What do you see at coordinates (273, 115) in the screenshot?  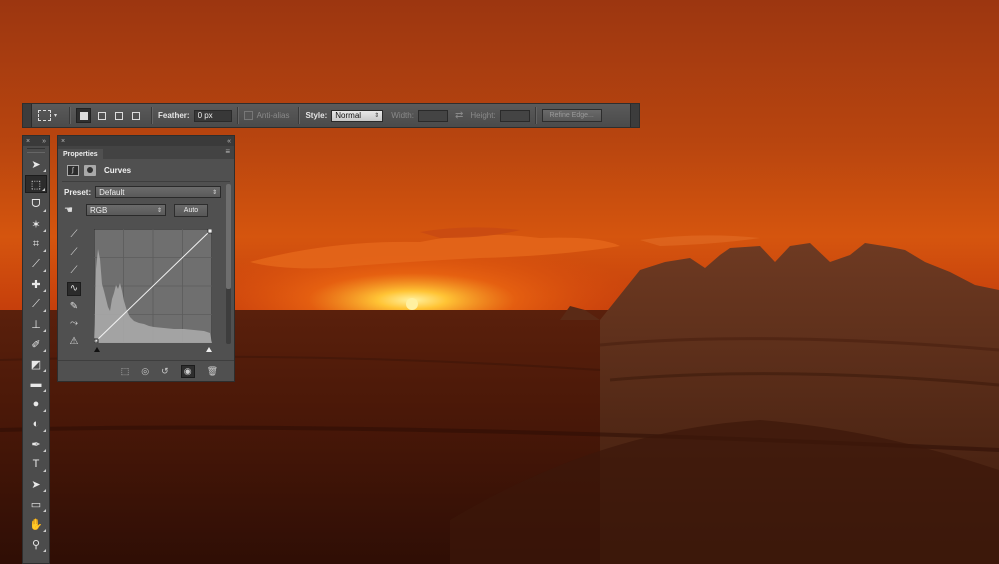 I see `anti-alias-label: Anti-alias` at bounding box center [273, 115].